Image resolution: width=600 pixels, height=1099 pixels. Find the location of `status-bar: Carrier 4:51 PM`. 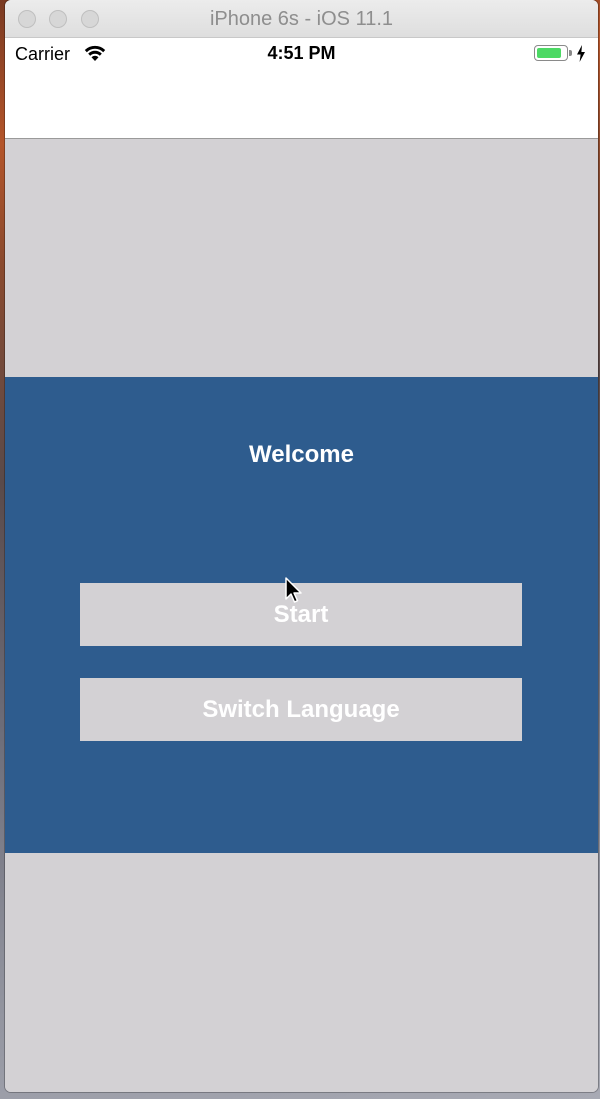

status-bar: Carrier 4:51 PM is located at coordinates (301, 54).